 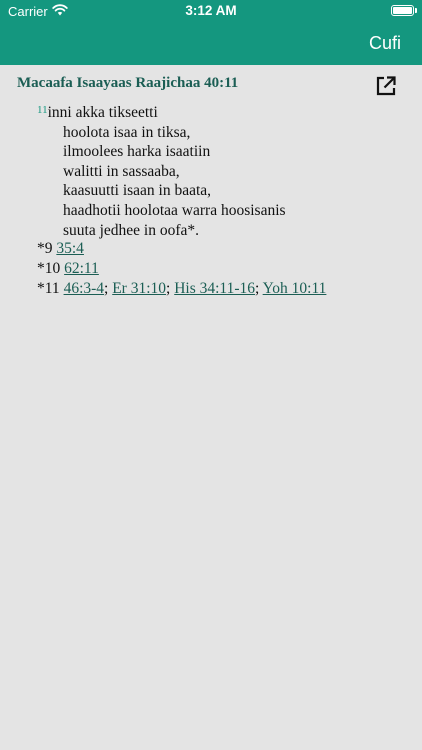 I want to click on verse-line: hoolota isaa in tiksa,, so click(x=127, y=132).